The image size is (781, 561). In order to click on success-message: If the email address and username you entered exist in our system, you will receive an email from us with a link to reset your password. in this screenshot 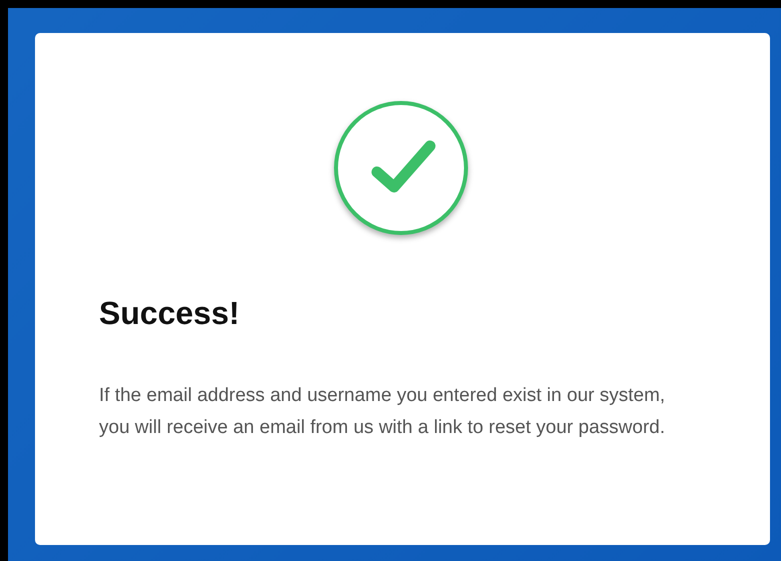, I will do `click(382, 412)`.